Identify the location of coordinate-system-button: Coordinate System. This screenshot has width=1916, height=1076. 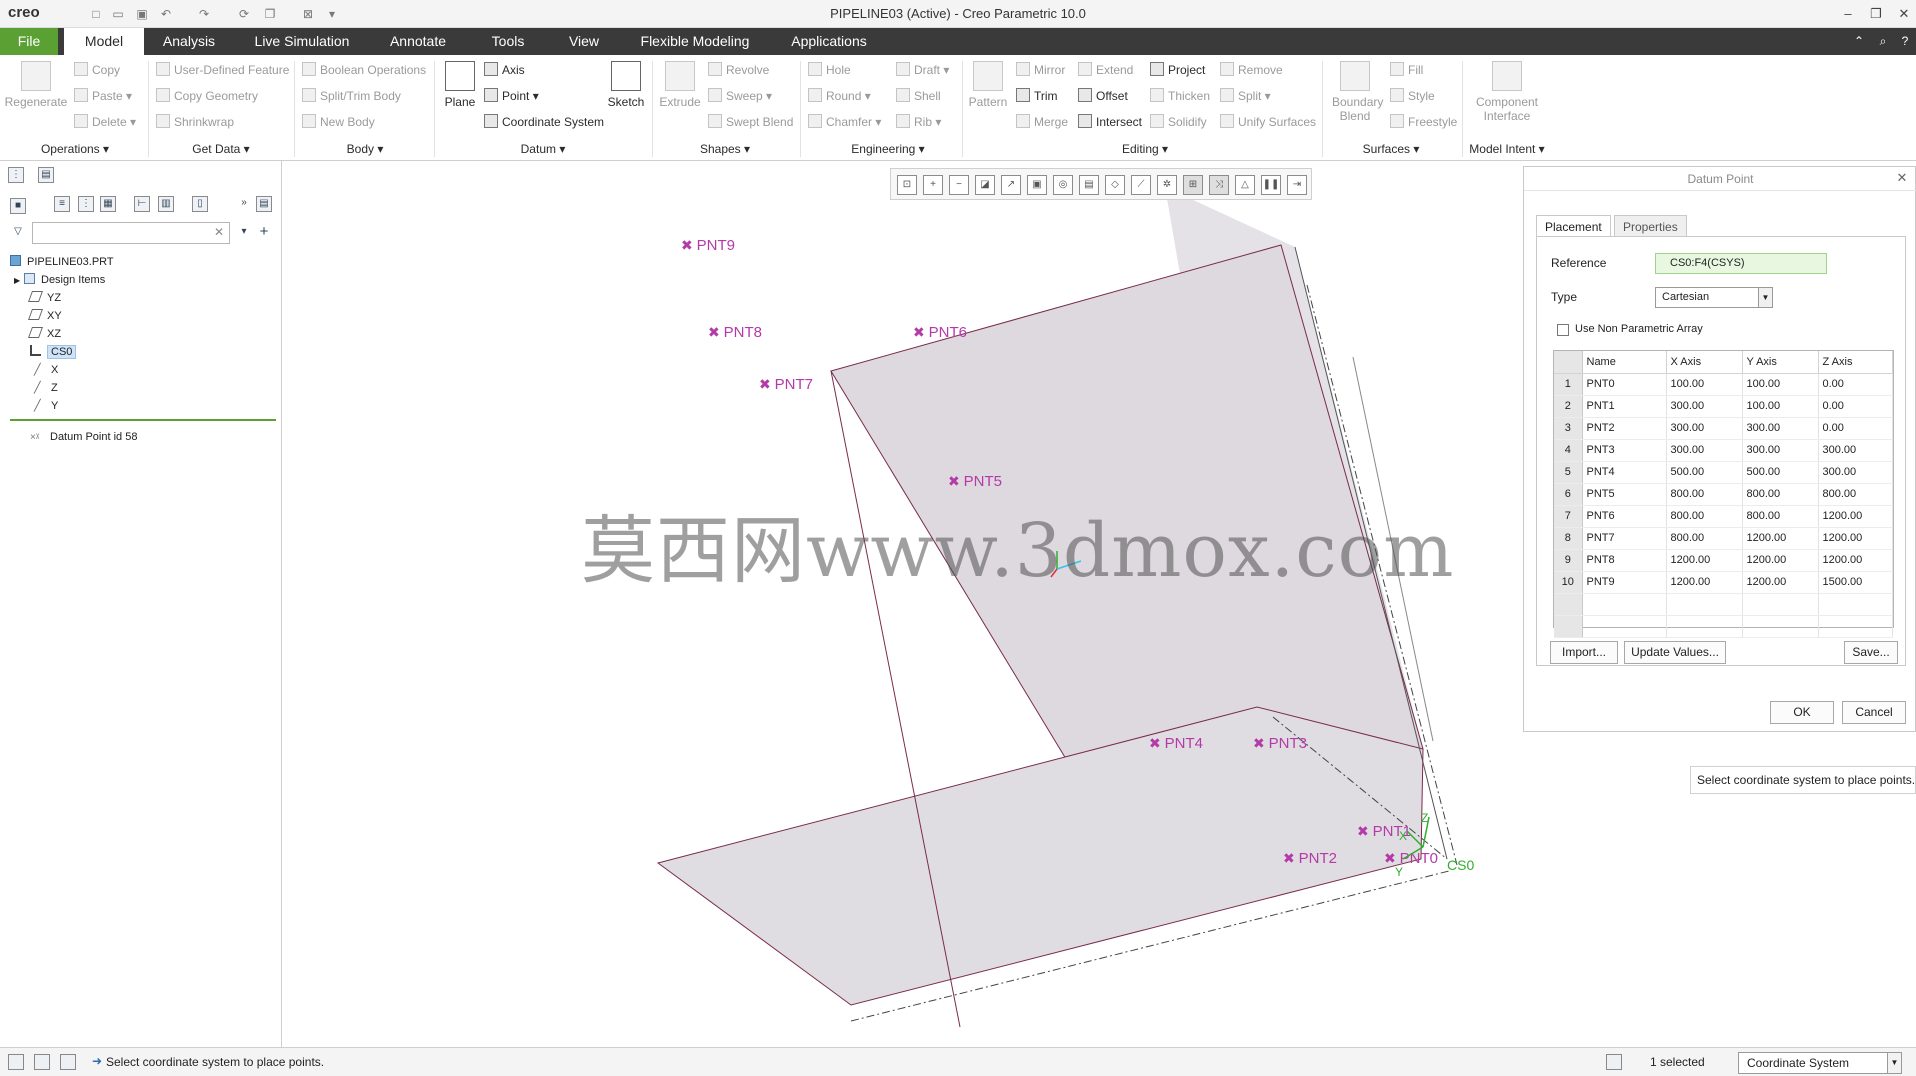
(544, 122).